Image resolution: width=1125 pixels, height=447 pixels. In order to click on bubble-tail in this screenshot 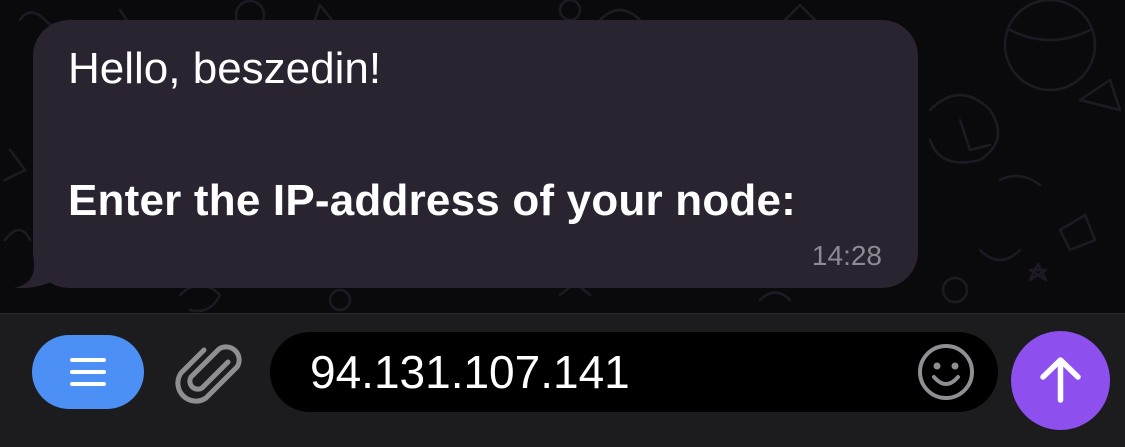, I will do `click(41, 262)`.